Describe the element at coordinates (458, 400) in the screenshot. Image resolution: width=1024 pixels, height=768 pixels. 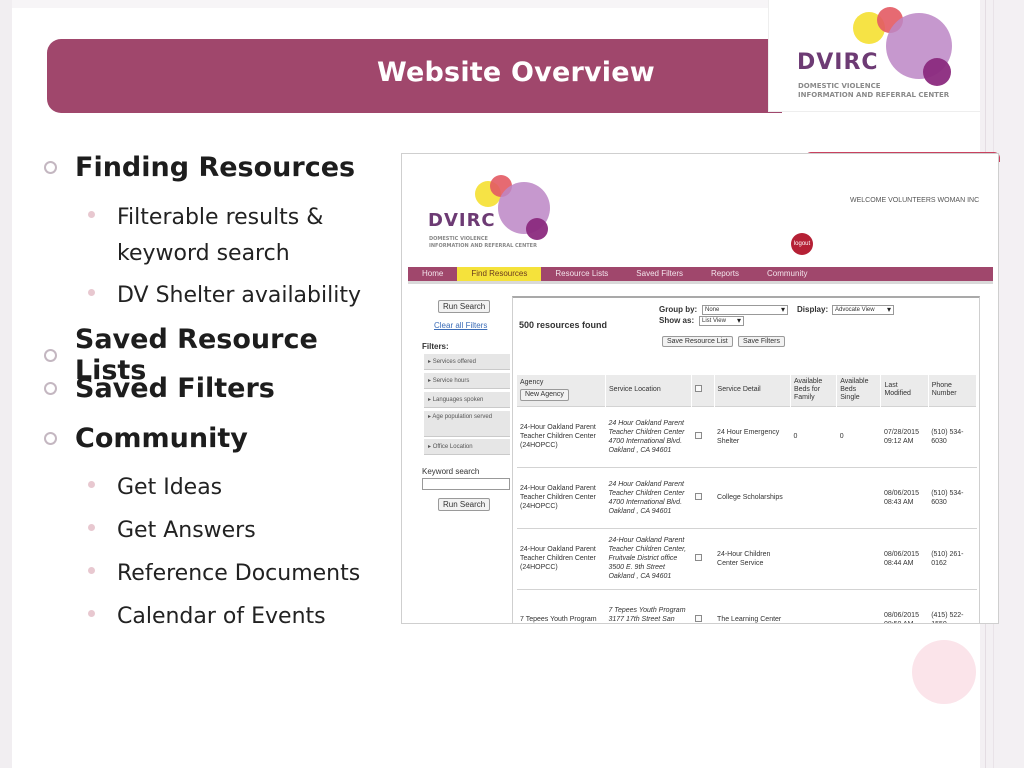
I see `filter-label: Languages spoken` at that location.